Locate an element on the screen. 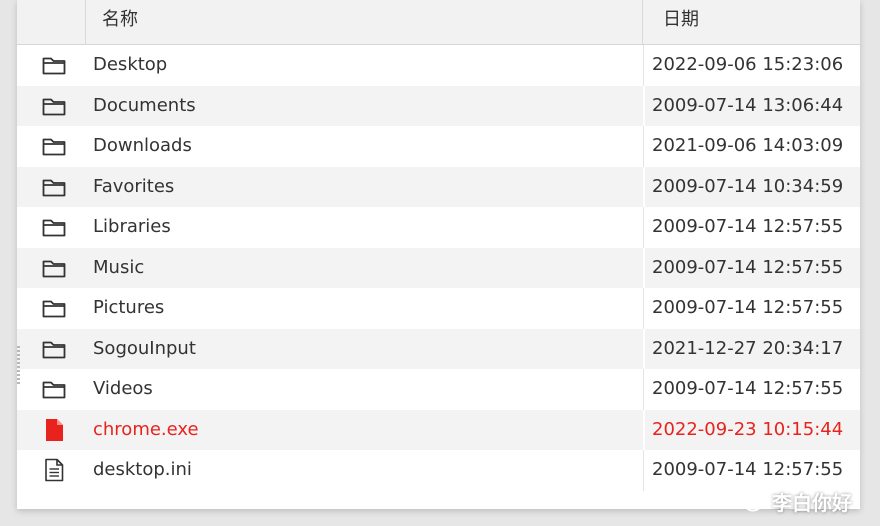 The height and width of the screenshot is (526, 880). file-date: 2022-09-06 15:23:06 is located at coordinates (748, 64).